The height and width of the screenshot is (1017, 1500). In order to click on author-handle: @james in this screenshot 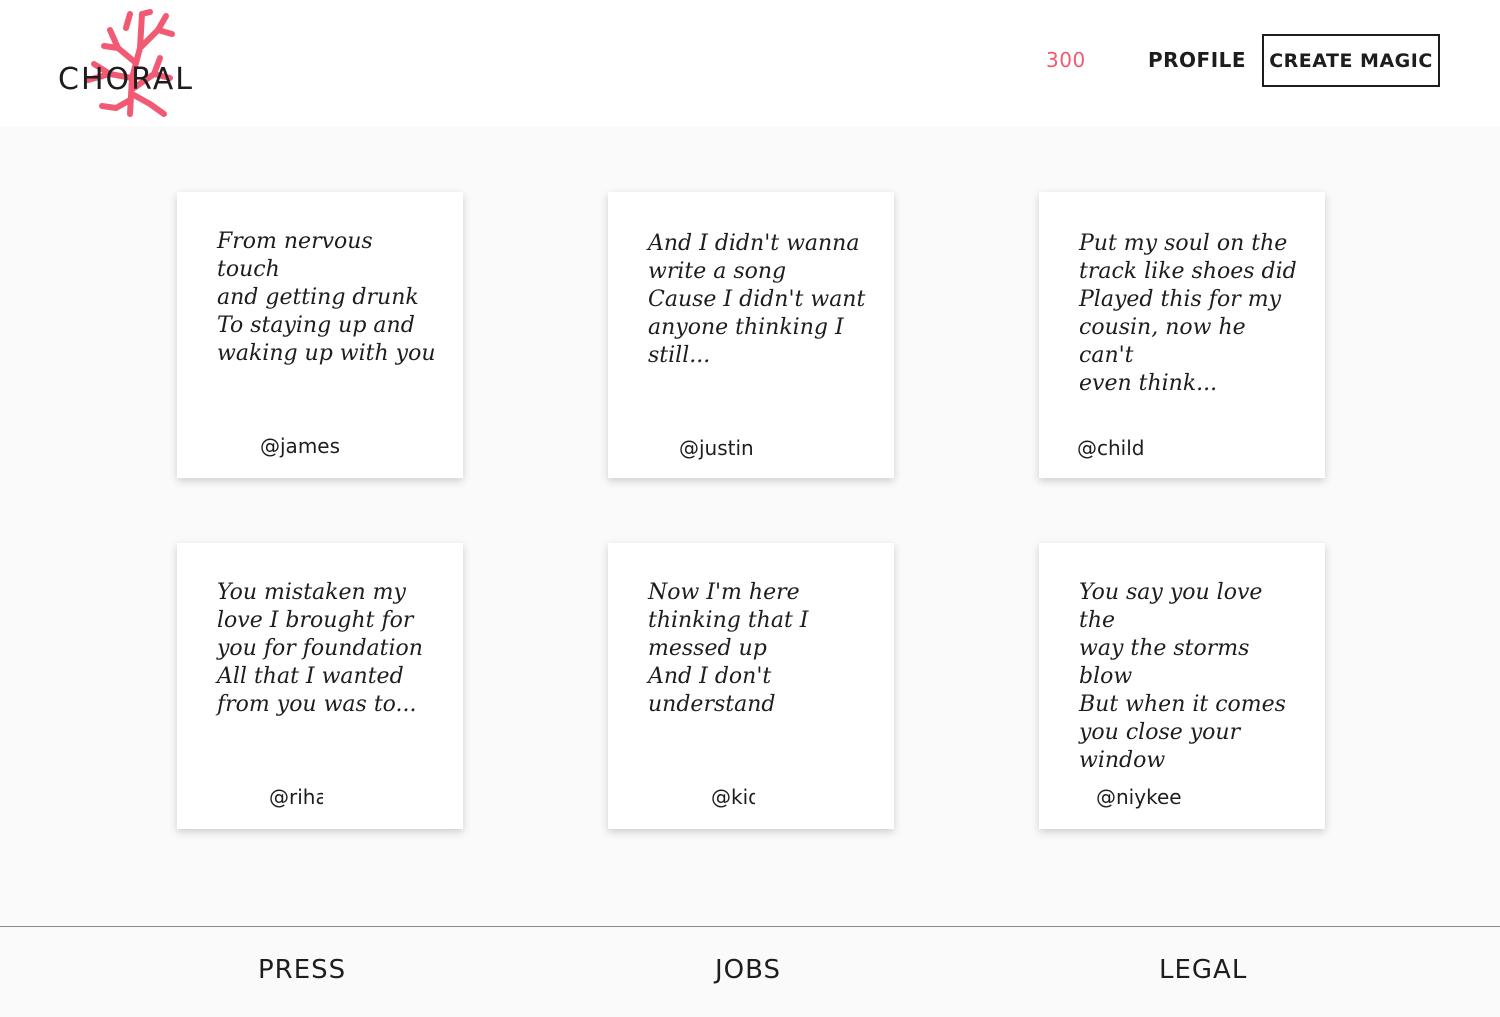, I will do `click(310, 446)`.